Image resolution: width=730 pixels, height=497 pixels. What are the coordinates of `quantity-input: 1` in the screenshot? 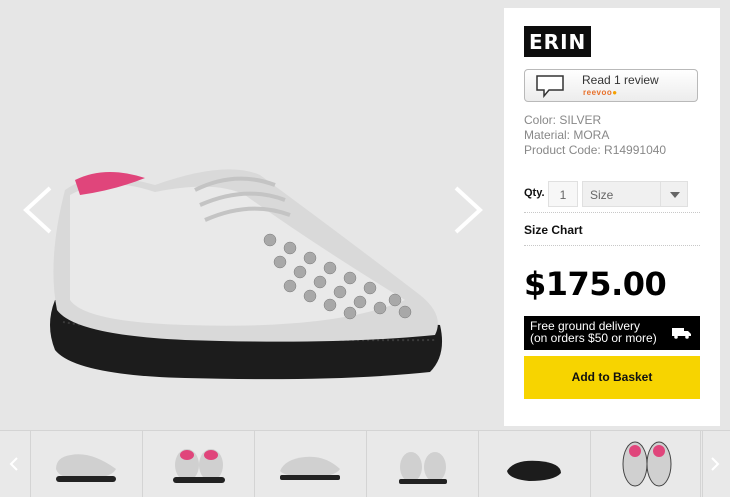 It's located at (563, 194).